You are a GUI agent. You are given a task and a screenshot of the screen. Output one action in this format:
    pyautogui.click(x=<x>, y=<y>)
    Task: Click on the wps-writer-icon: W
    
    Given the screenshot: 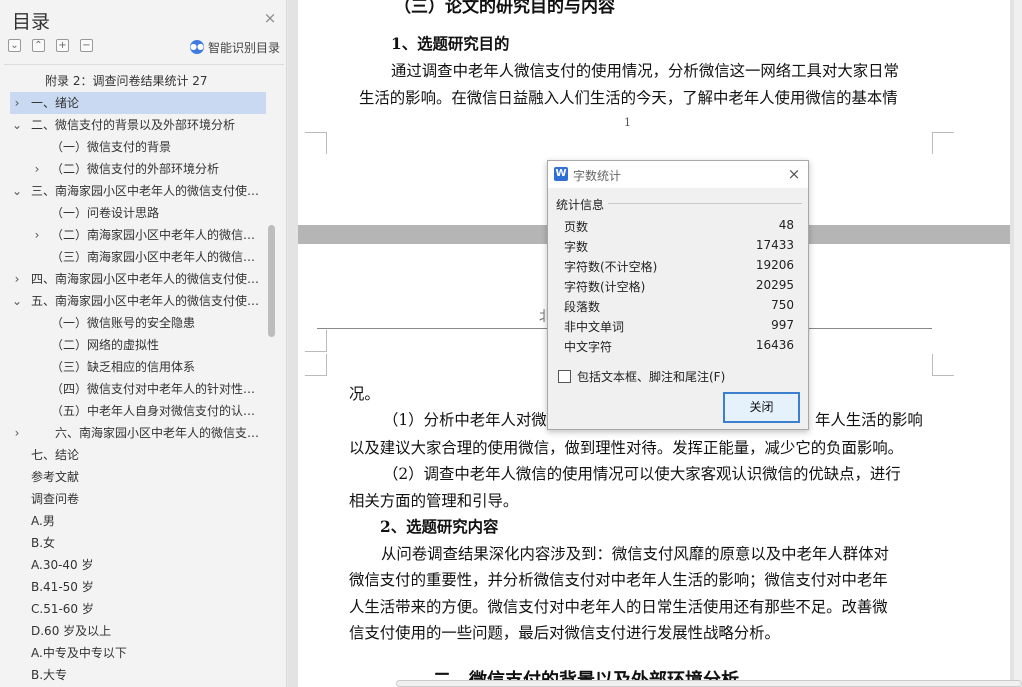 What is the action you would take?
    pyautogui.click(x=561, y=174)
    